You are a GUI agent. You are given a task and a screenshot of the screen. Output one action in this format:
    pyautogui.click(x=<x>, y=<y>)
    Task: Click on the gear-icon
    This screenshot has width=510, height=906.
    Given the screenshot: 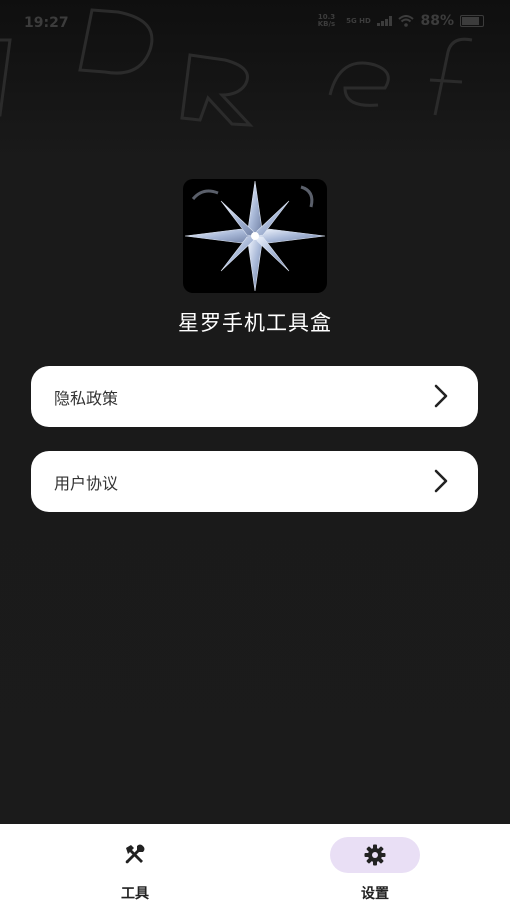 What is the action you would take?
    pyautogui.click(x=375, y=855)
    